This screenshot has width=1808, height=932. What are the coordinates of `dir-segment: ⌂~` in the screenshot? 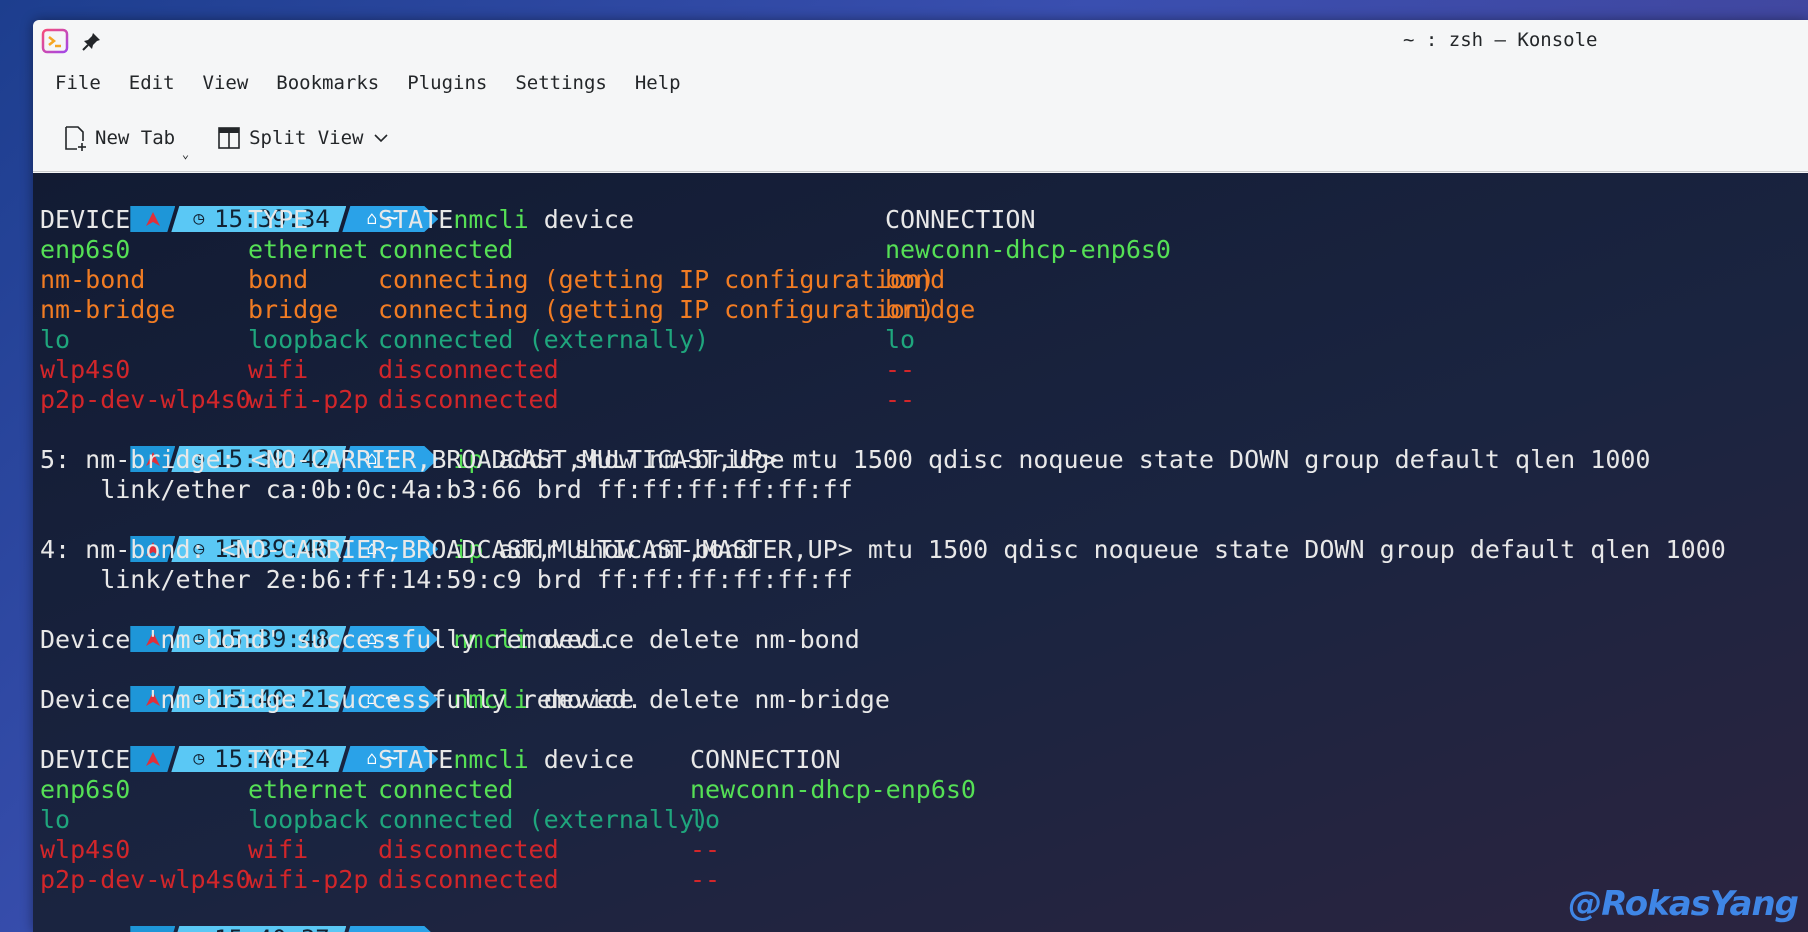 It's located at (390, 929).